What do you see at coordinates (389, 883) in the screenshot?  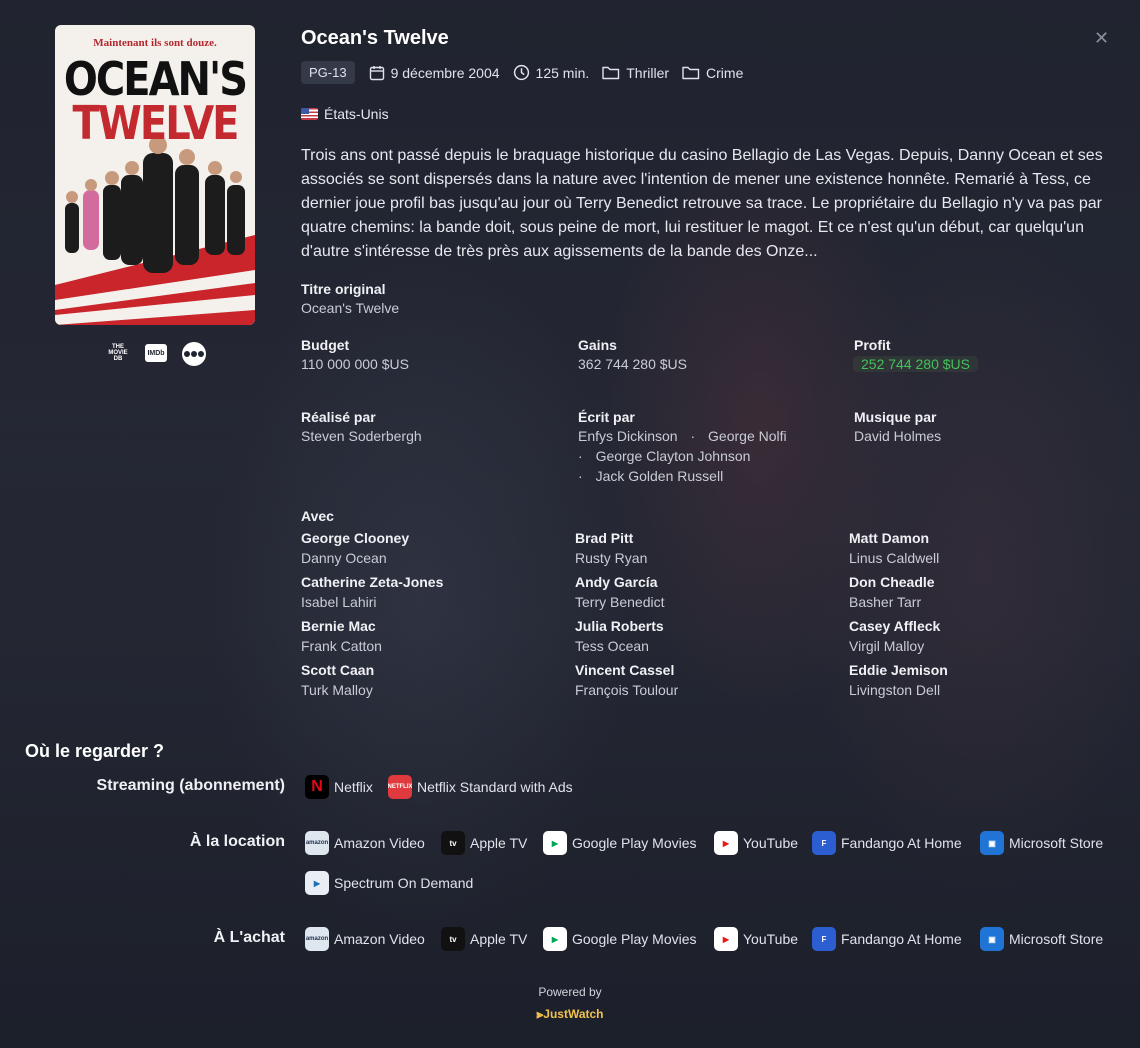 I see `provider-spectrum: ▶ Spectrum On Demand` at bounding box center [389, 883].